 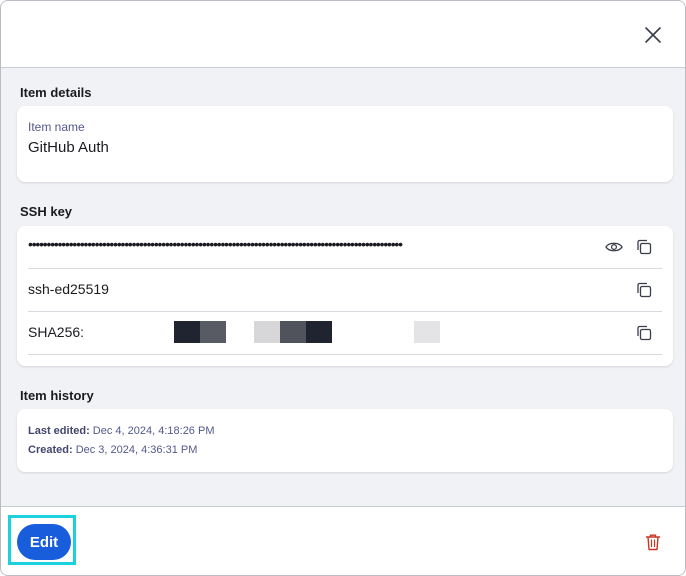 I want to click on copy-key-type-button, so click(x=644, y=290).